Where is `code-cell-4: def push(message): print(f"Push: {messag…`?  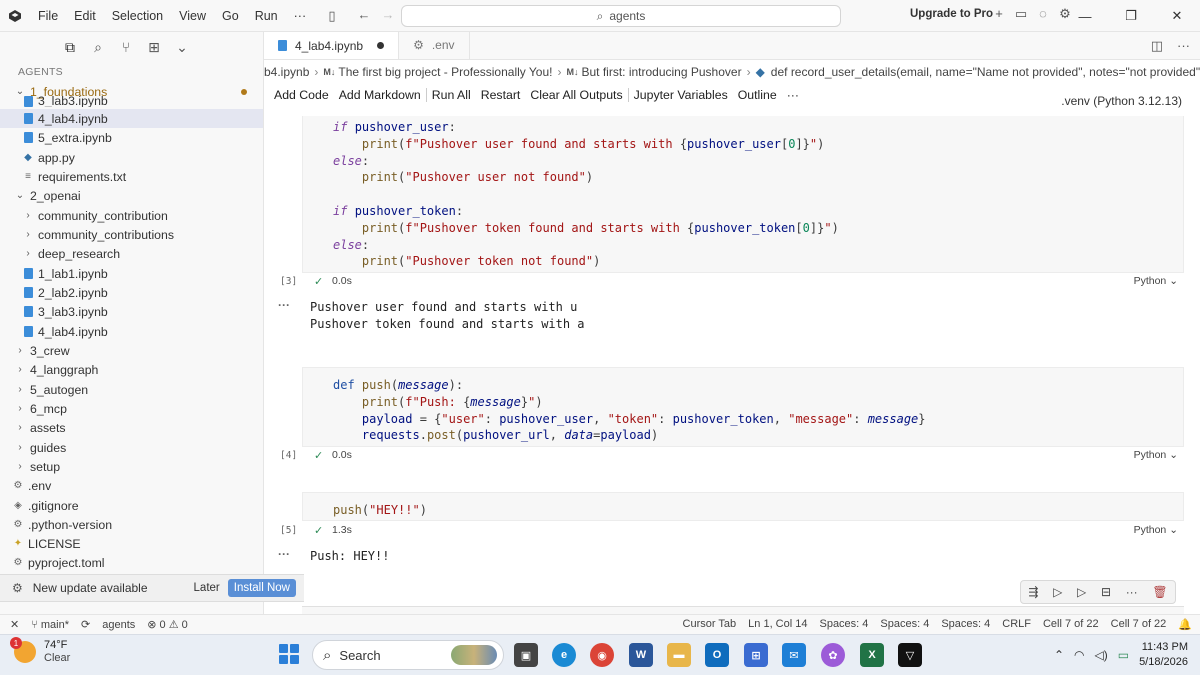 code-cell-4: def push(message): print(f"Push: {messag… is located at coordinates (743, 407).